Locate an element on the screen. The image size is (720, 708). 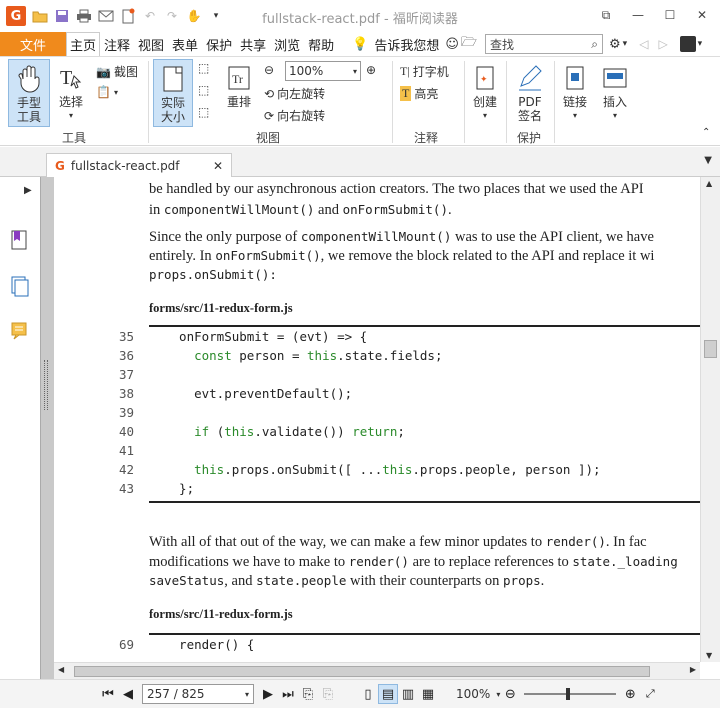
facing-page-icon: ▥ is located at coordinates (408, 694).